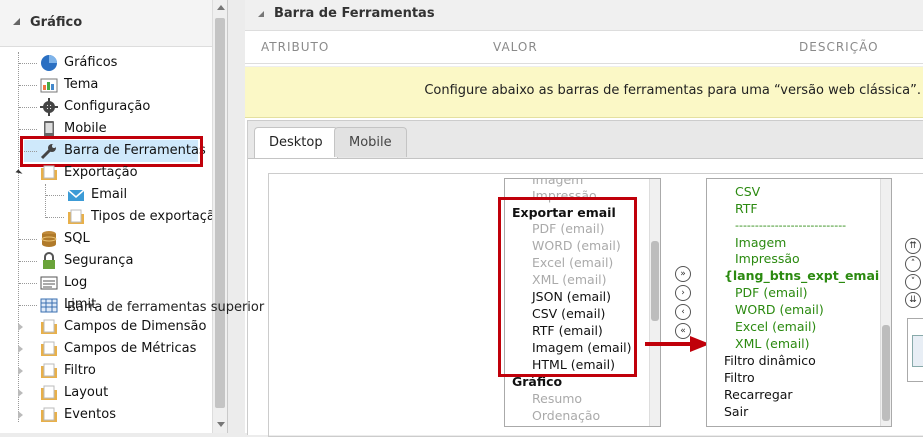 The image size is (923, 437). Describe the element at coordinates (917, 351) in the screenshot. I see `preview-image` at that location.